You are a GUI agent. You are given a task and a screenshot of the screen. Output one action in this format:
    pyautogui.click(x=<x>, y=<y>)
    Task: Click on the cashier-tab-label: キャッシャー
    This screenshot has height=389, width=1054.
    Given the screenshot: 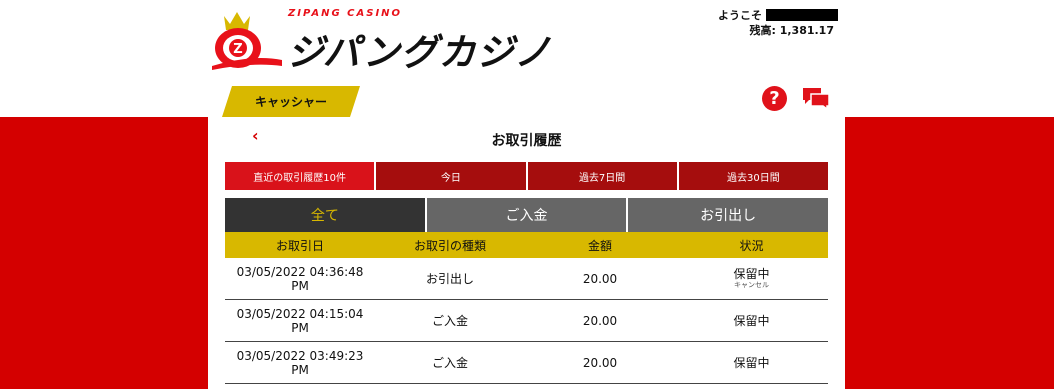 What is the action you would take?
    pyautogui.click(x=290, y=102)
    